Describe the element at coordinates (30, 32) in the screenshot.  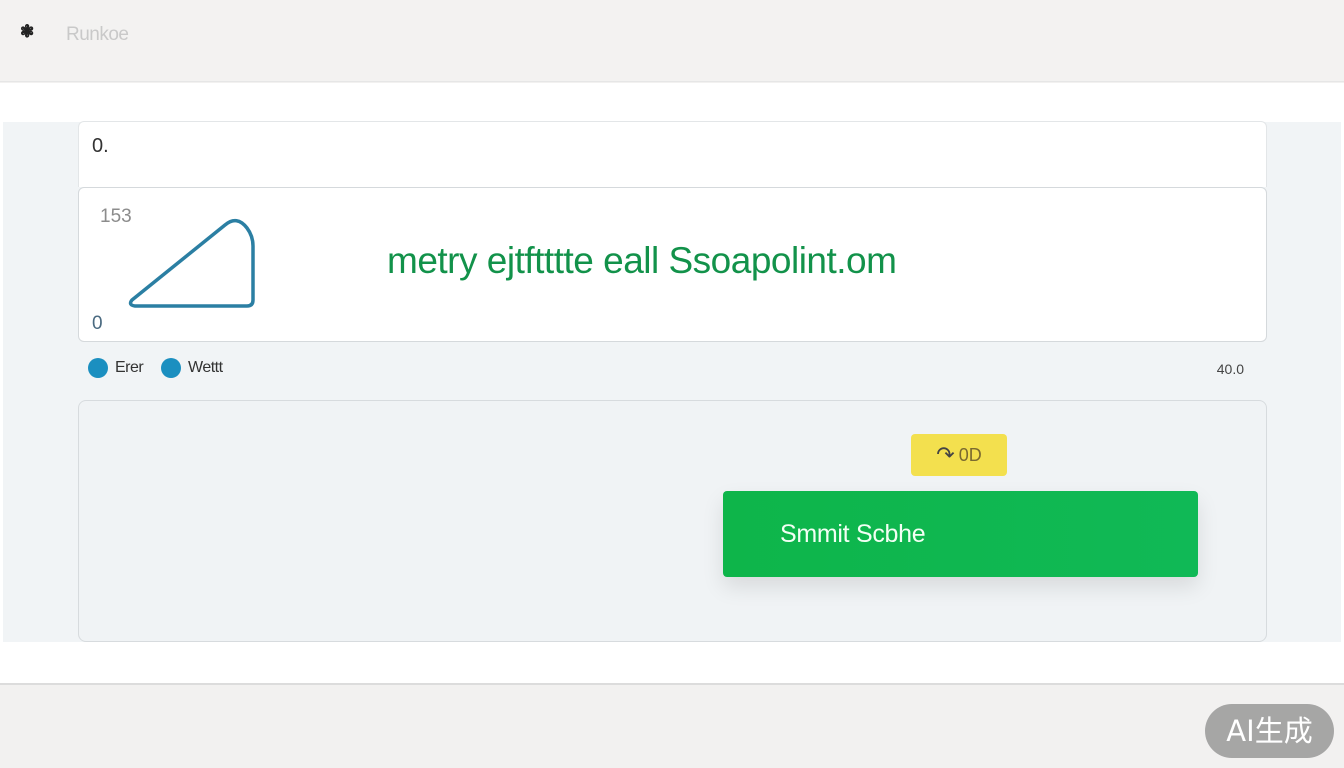
I see `app-logo-icon: ❃` at that location.